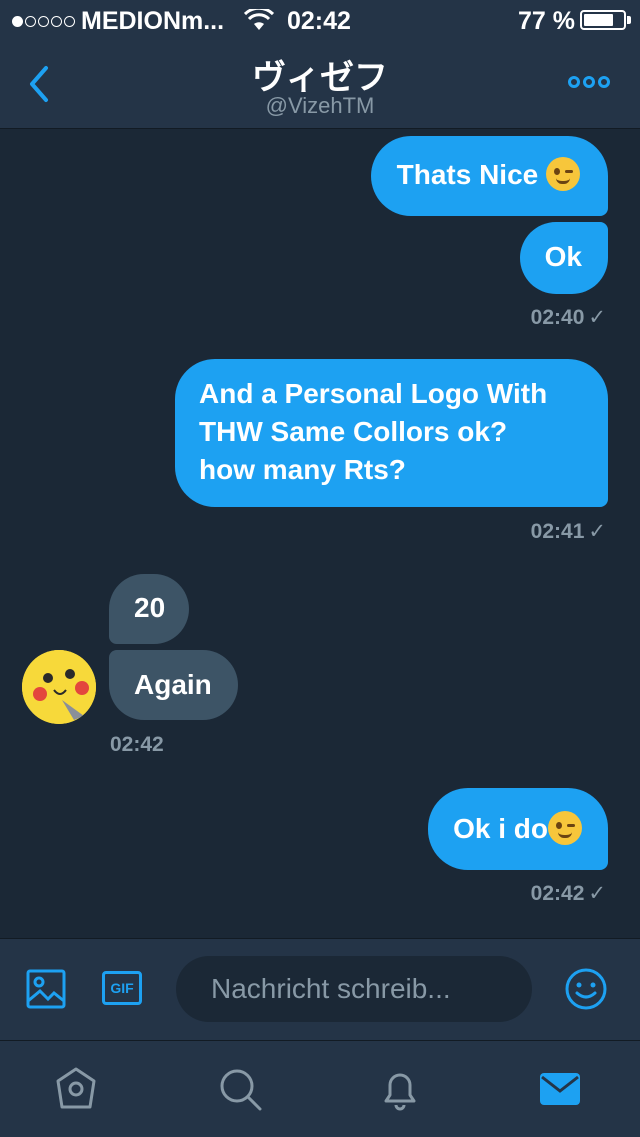 The image size is (640, 1137). I want to click on conversation-header: ヴィゼフ @VizehTM, so click(320, 84).